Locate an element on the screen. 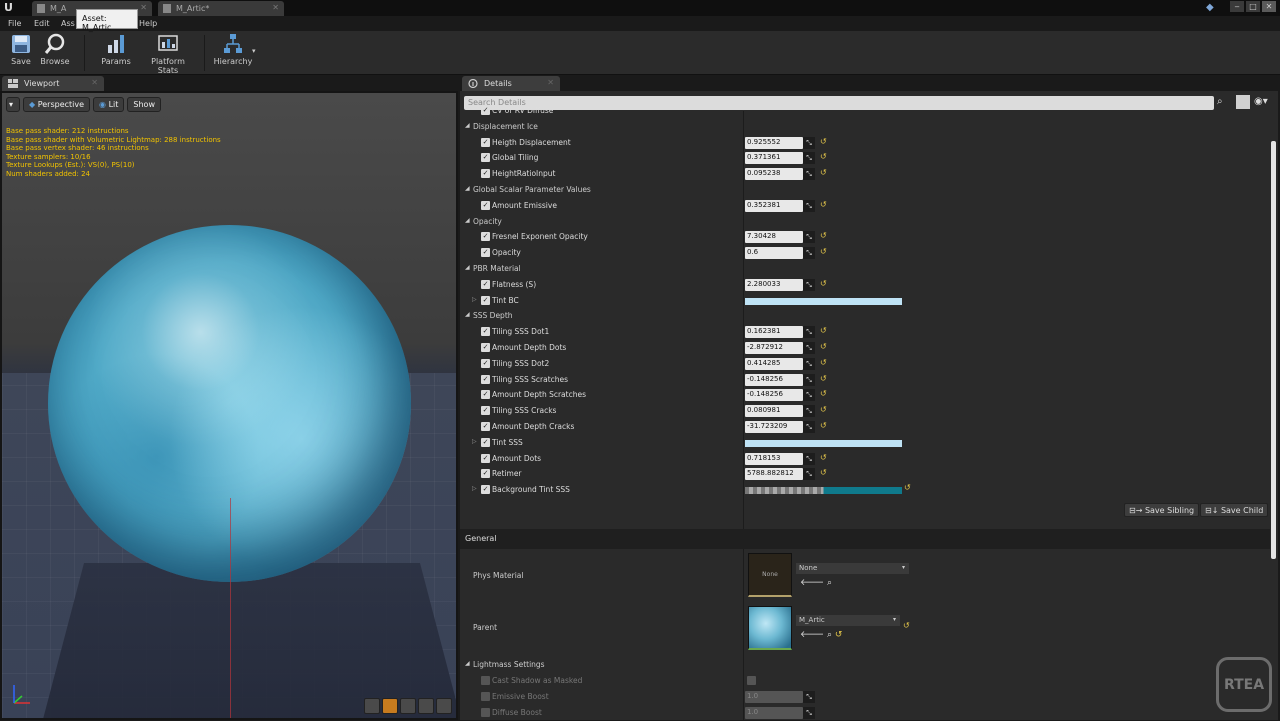 The width and height of the screenshot is (1280, 721). notification-icon: ◆ is located at coordinates (1212, 8).